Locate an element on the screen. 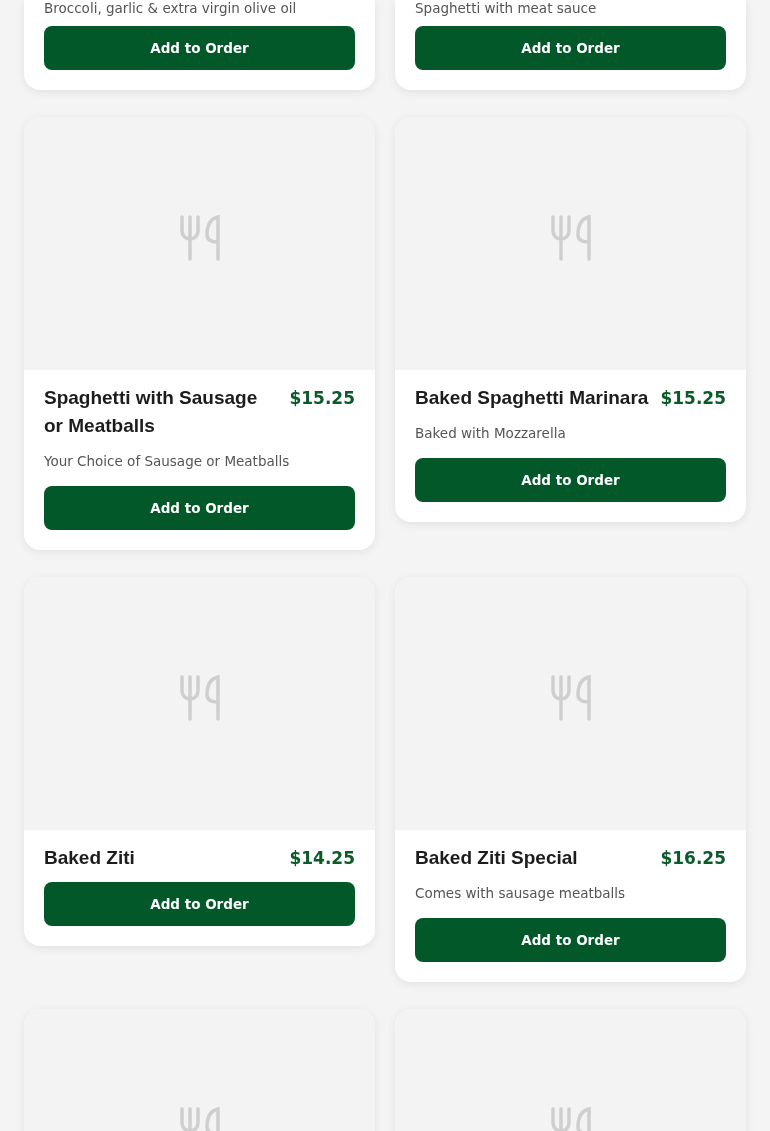 The height and width of the screenshot is (1131, 770). item-name: Baked Spaghetti Marinara is located at coordinates (532, 398).